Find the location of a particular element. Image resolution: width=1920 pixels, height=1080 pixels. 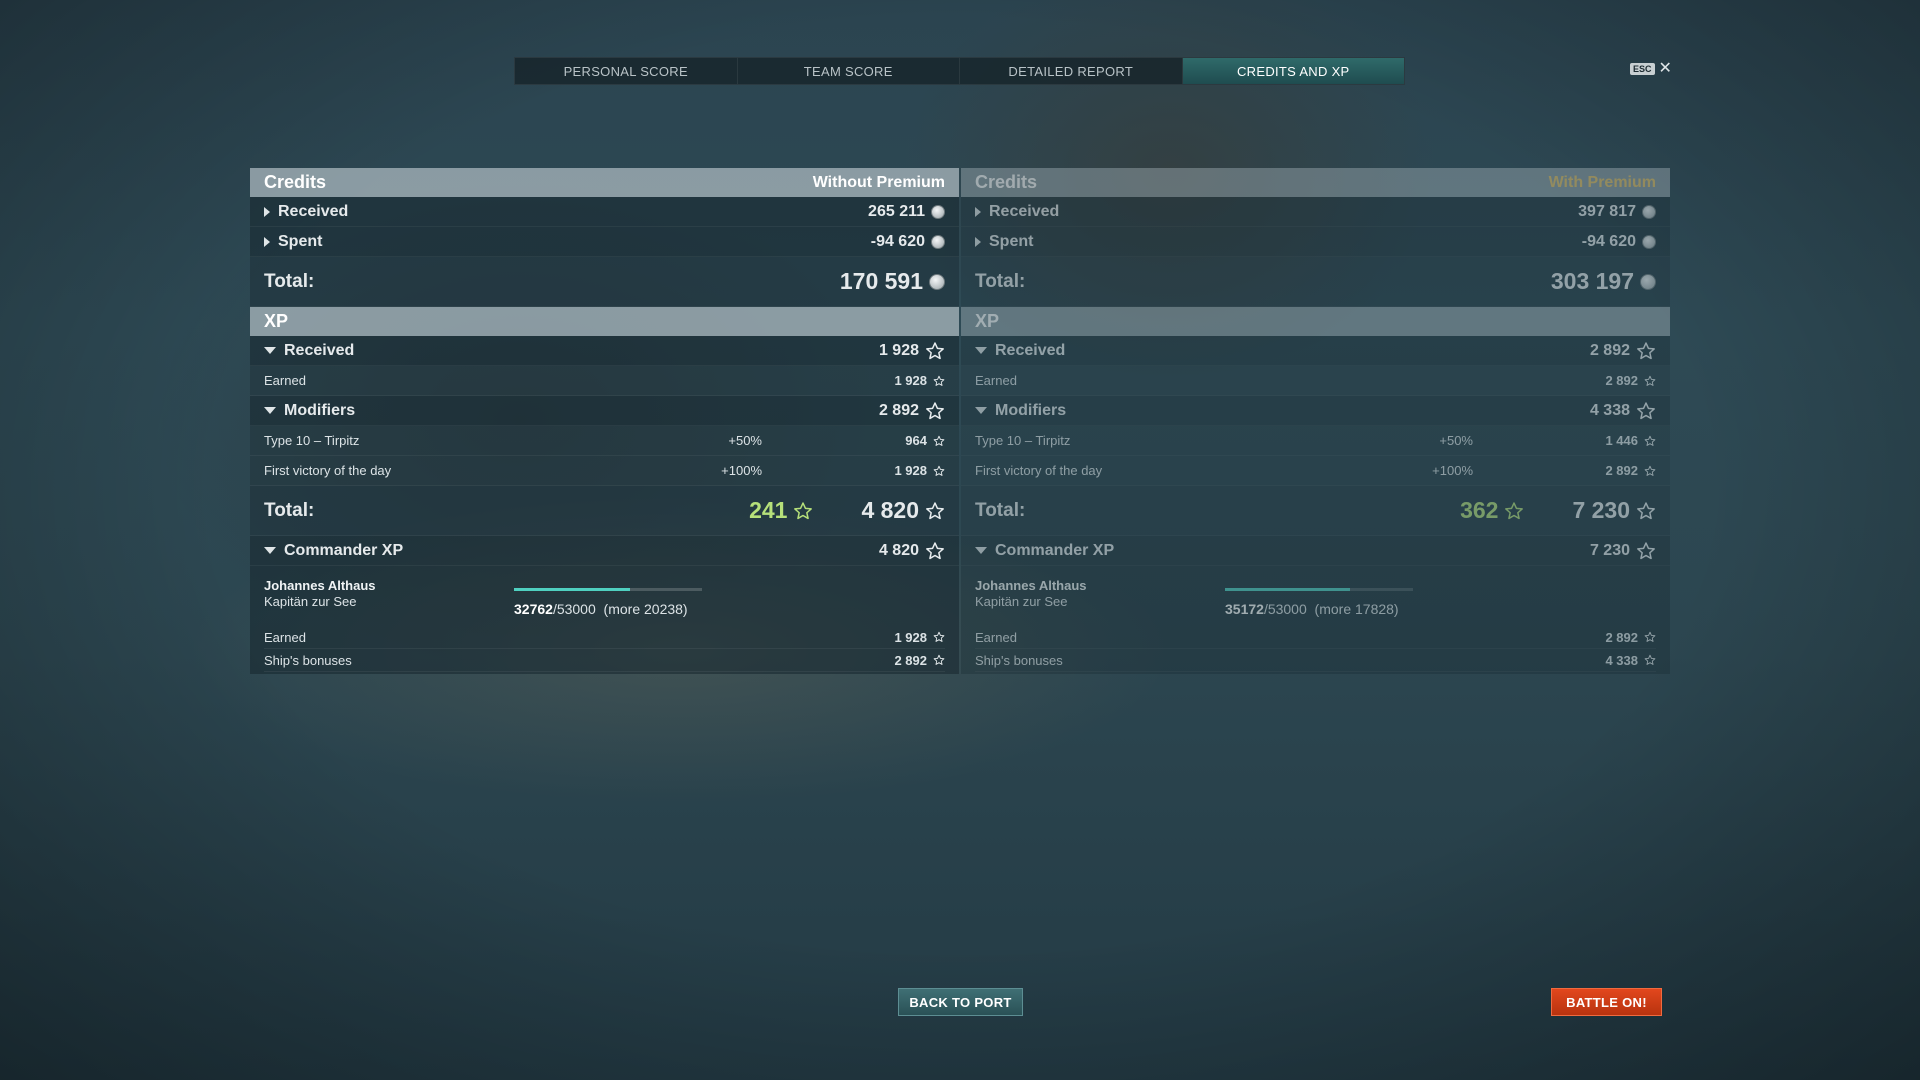

progress-max: /53000 is located at coordinates (1285, 609).